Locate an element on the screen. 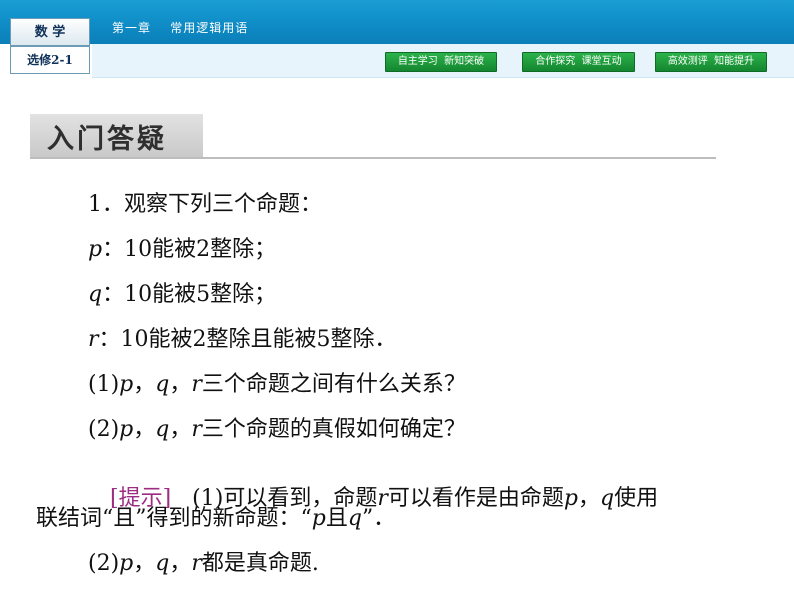  subject-label: 数 学 is located at coordinates (50, 32).